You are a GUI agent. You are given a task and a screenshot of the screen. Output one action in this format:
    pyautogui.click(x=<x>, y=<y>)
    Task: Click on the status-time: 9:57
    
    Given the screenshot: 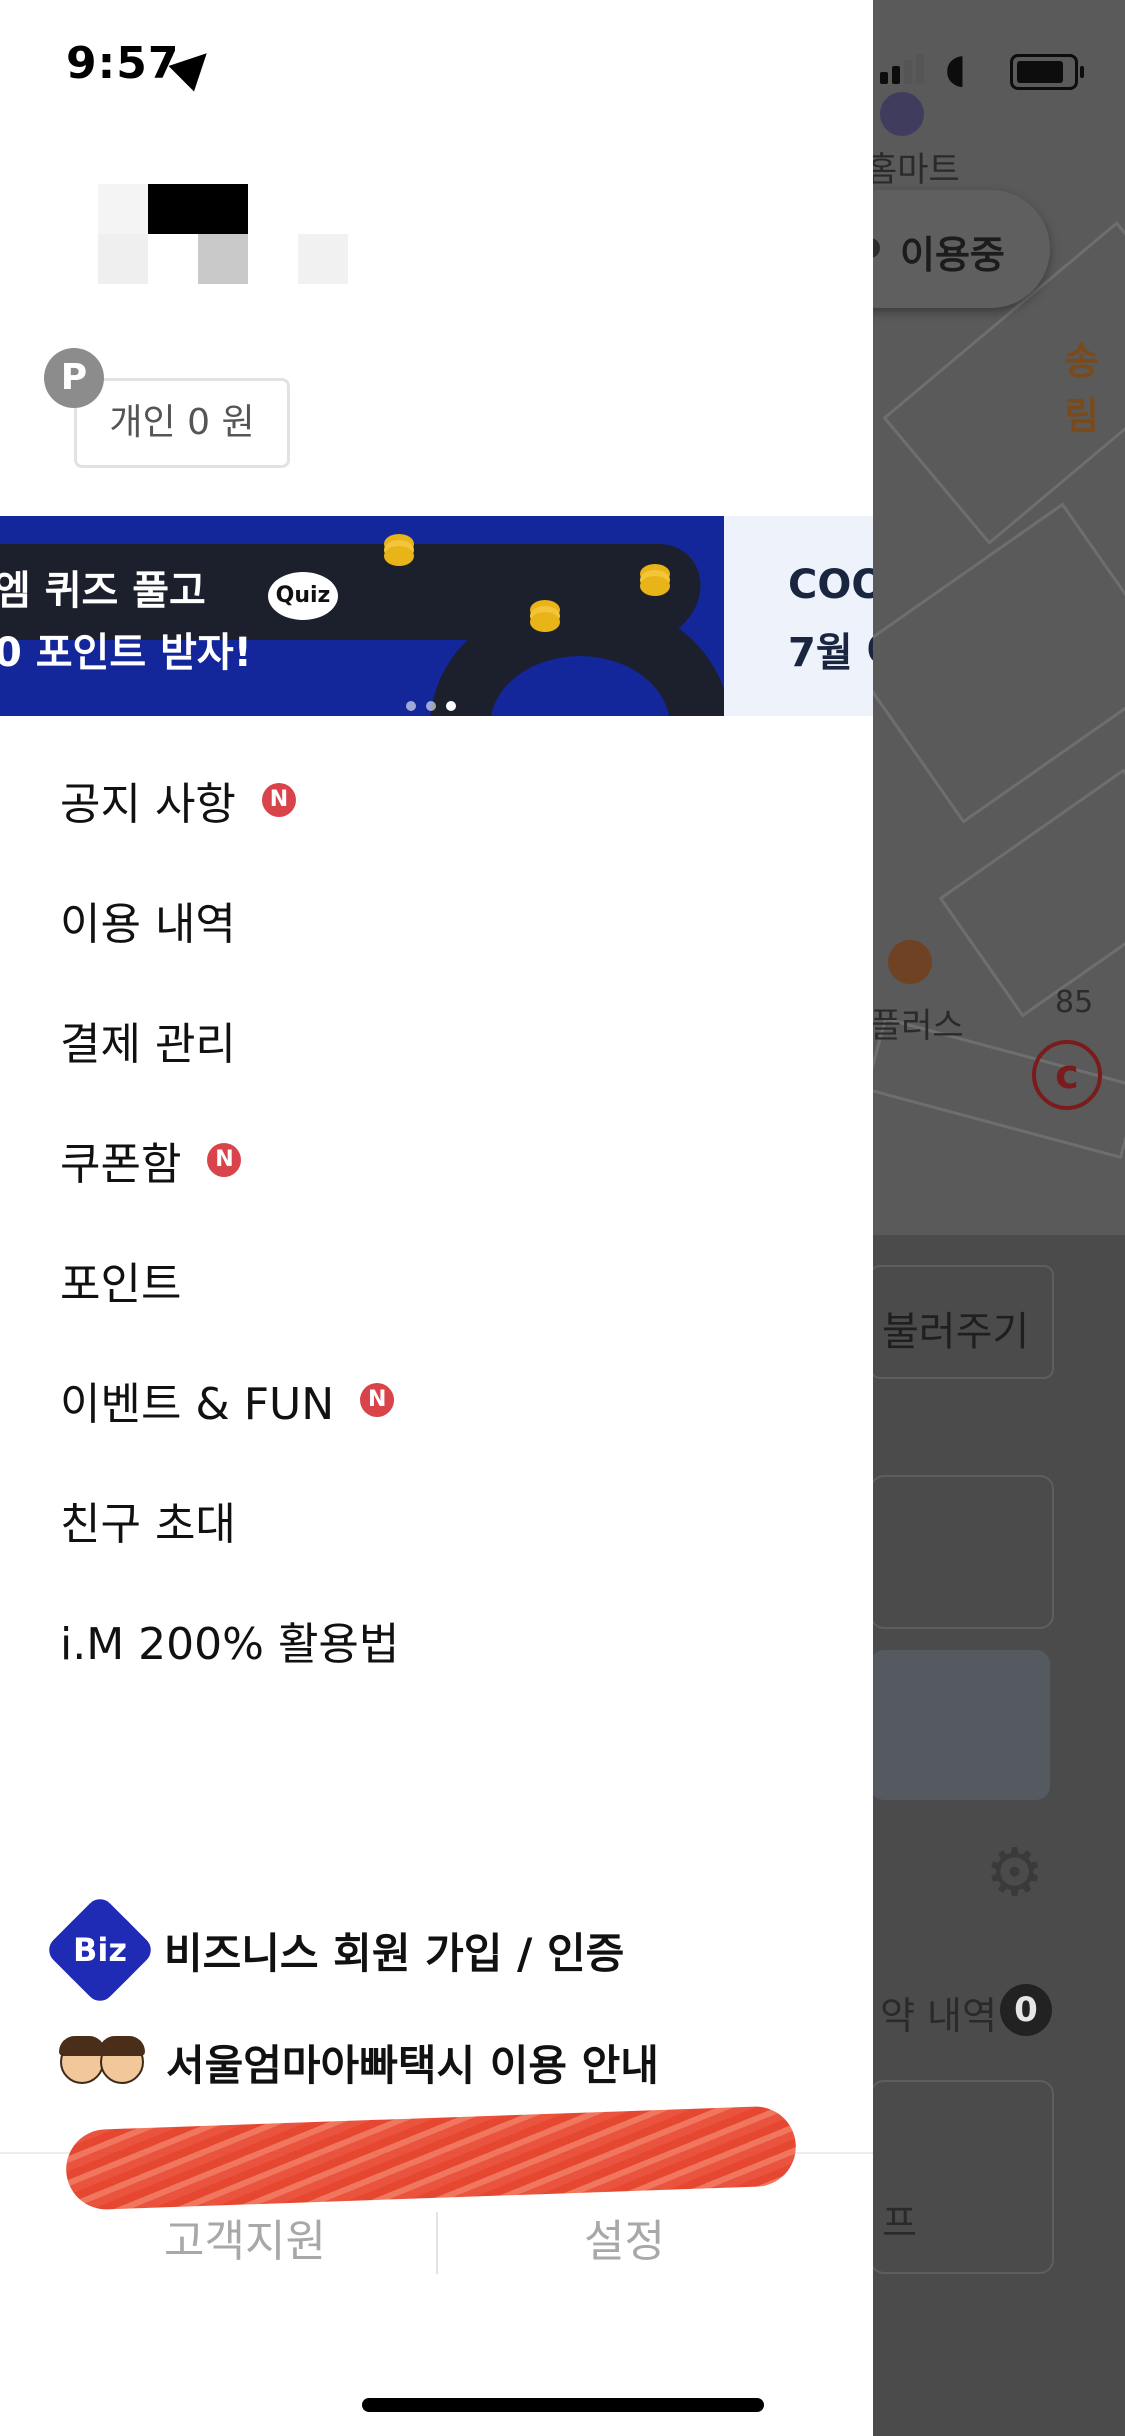 What is the action you would take?
    pyautogui.click(x=123, y=63)
    